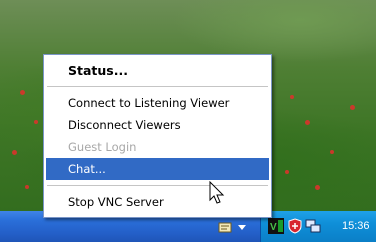 This screenshot has width=376, height=242. What do you see at coordinates (102, 147) in the screenshot?
I see `menu-item-guest-login: Guest Login` at bounding box center [102, 147].